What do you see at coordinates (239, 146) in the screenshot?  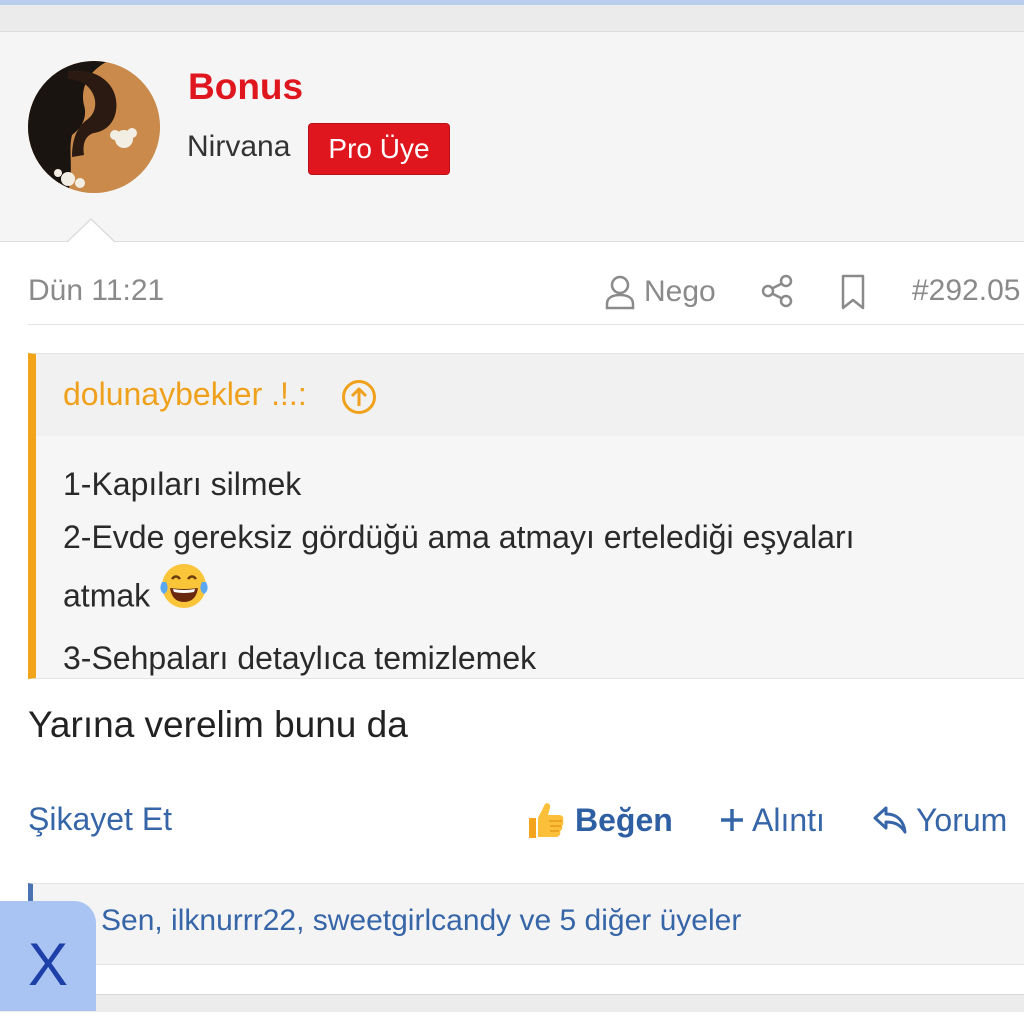 I see `user-title: Nirvana` at bounding box center [239, 146].